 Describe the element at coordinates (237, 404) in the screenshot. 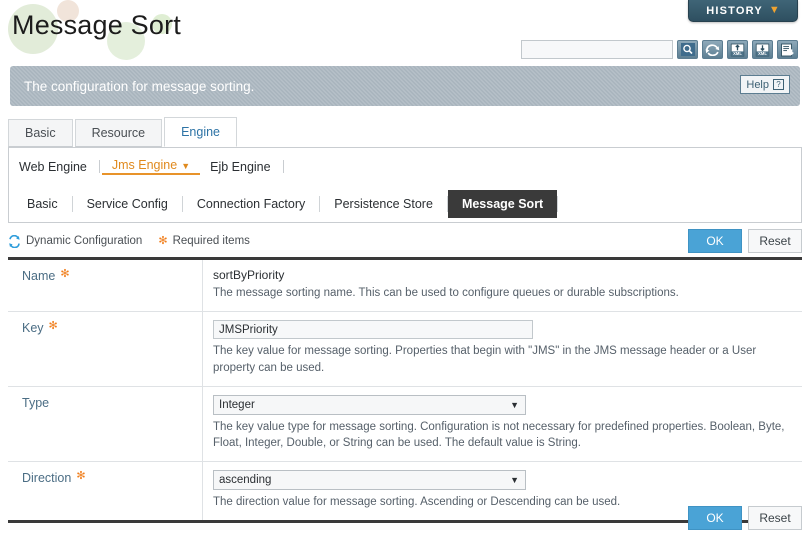

I see `type-select-value: Integer` at that location.